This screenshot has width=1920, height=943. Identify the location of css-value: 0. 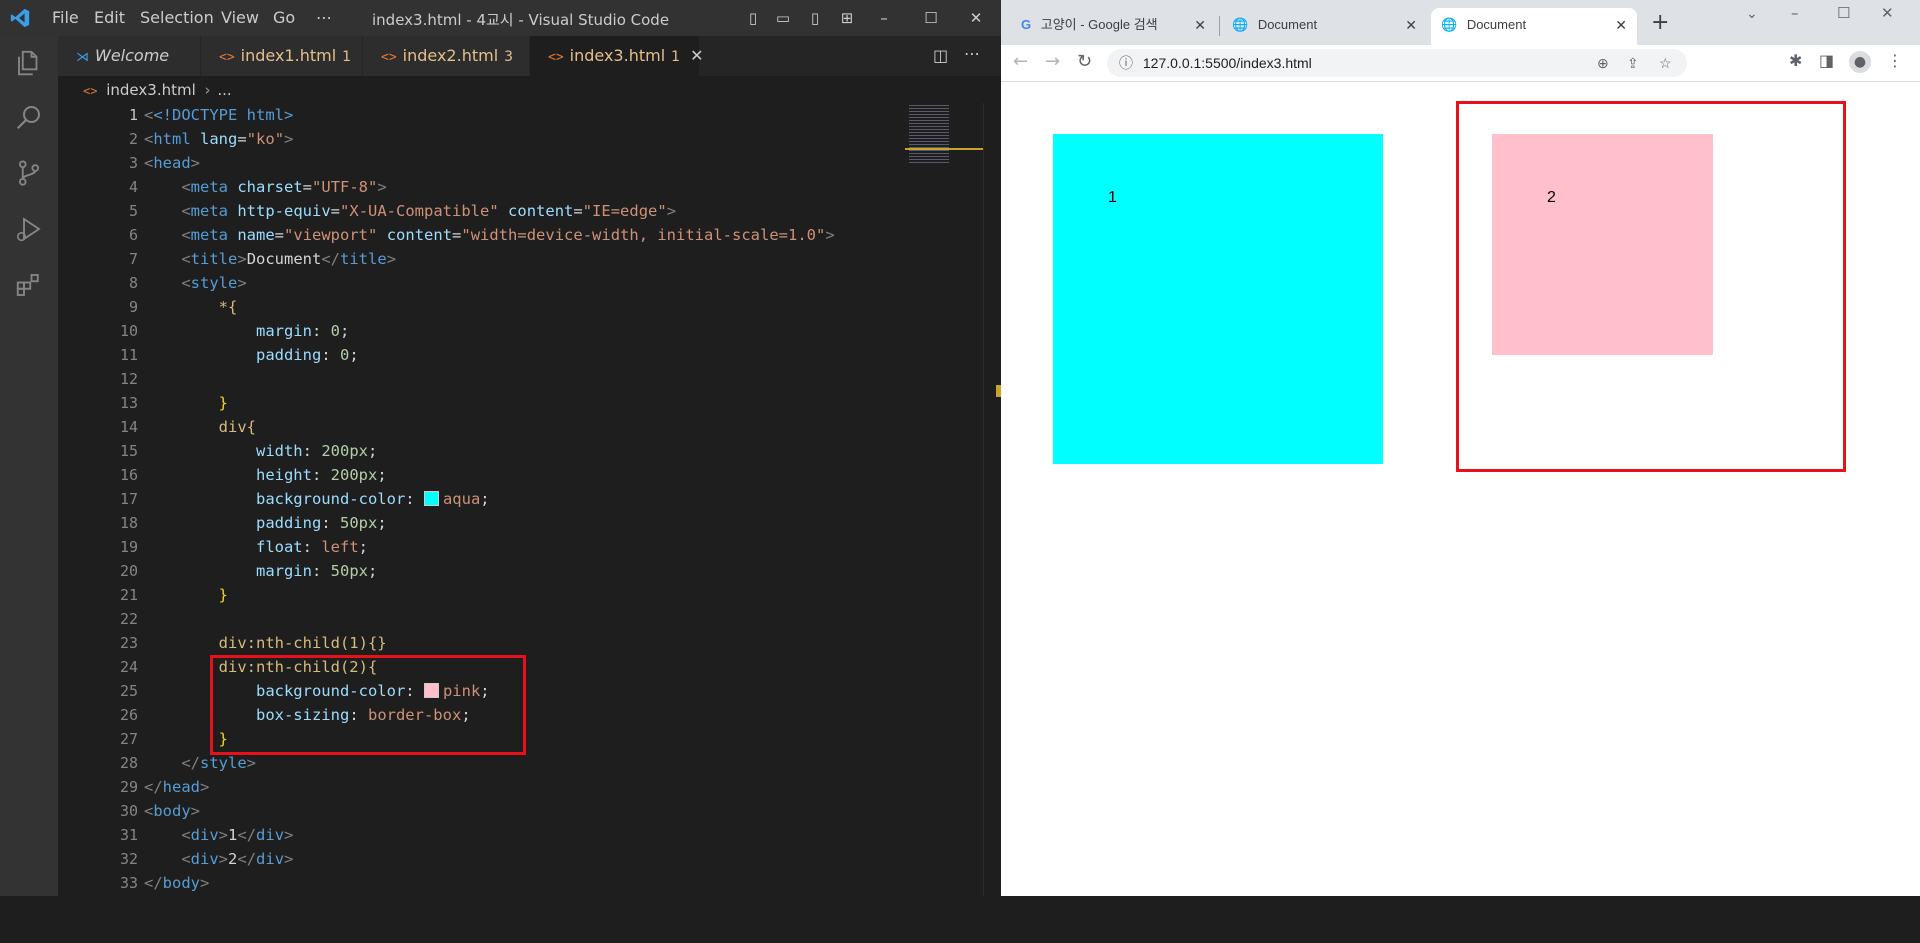
(344, 355).